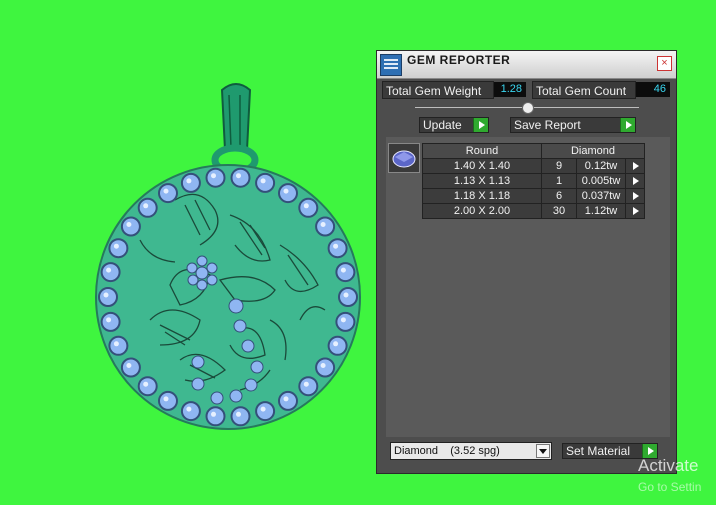  I want to click on table-row: 2.00 X 2.00 30 1.12tw, so click(534, 211).